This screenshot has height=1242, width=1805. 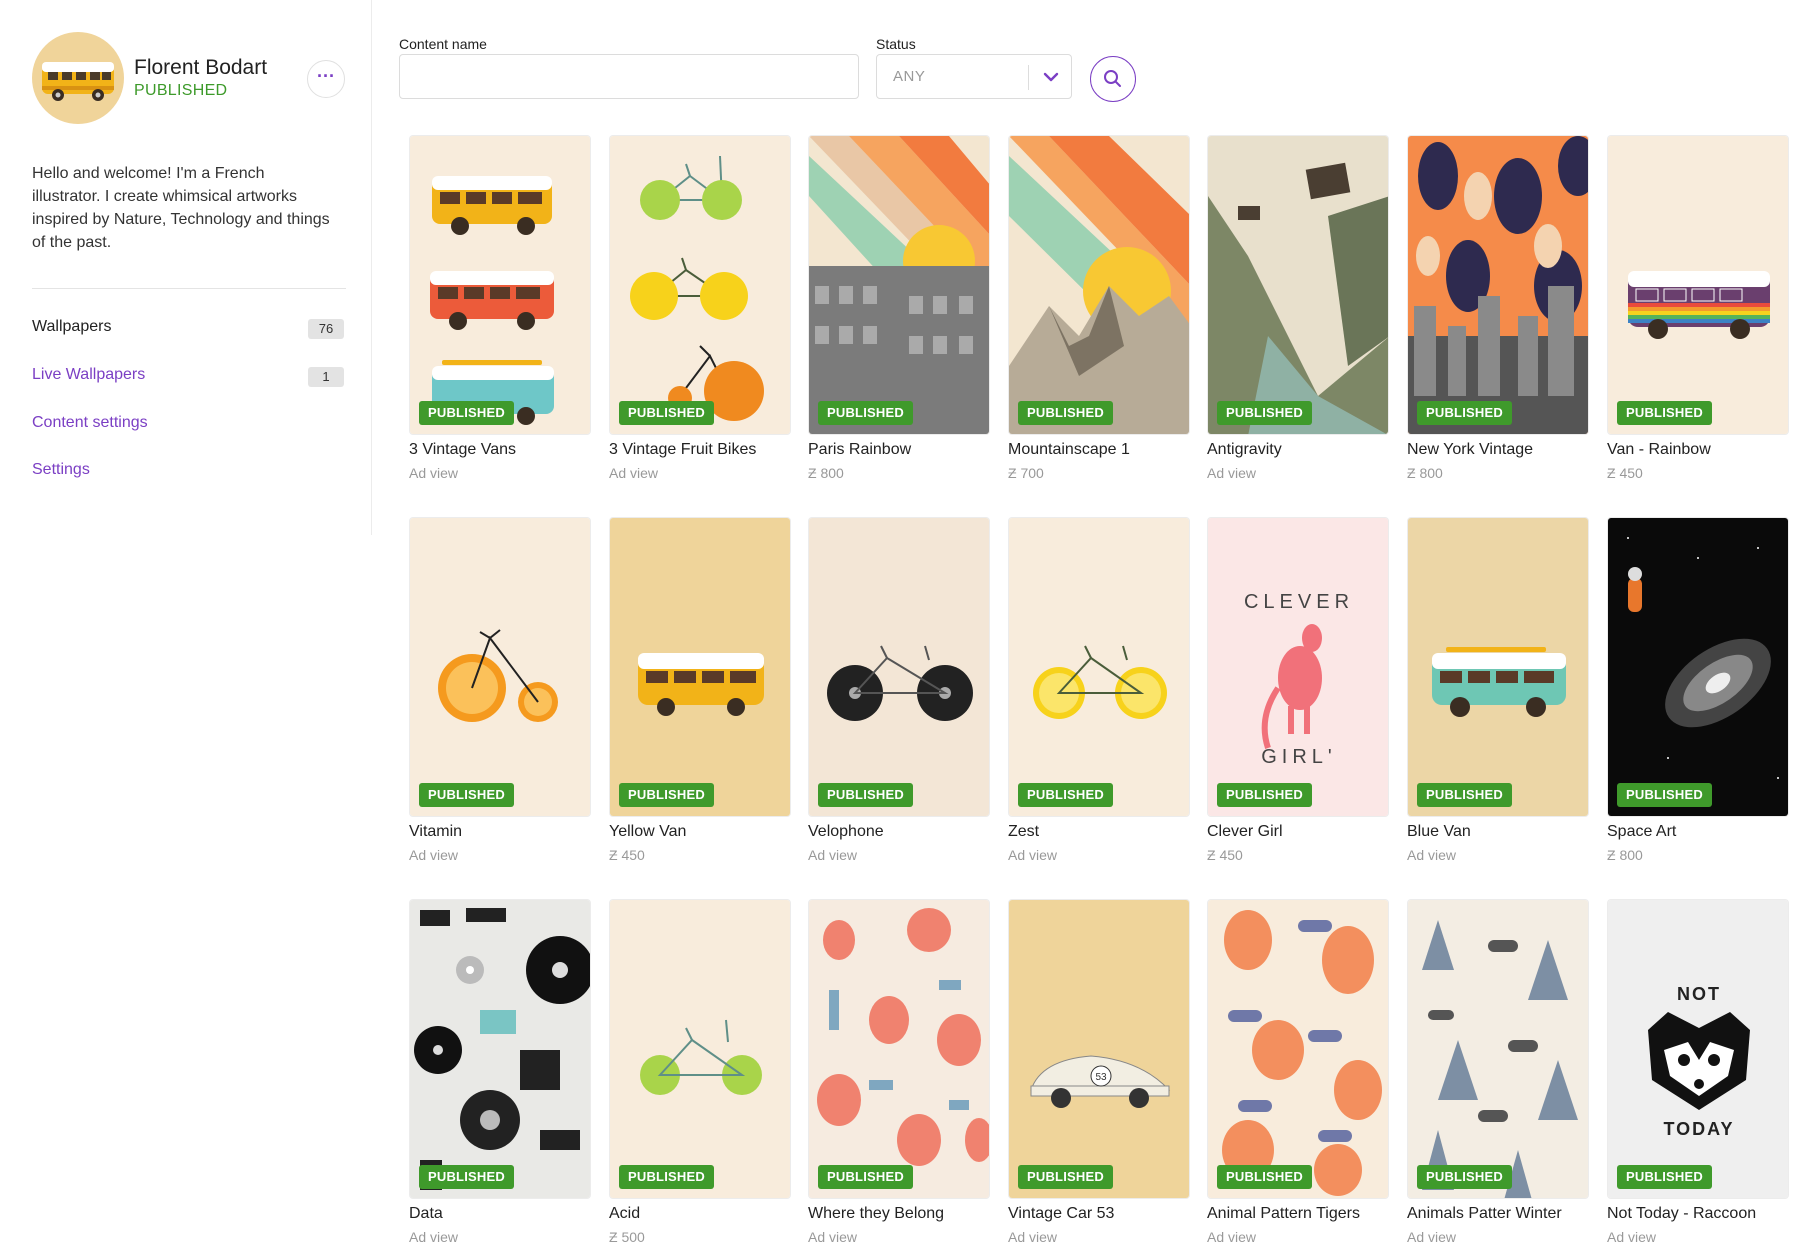 I want to click on content-title: Antigravity, so click(x=1244, y=450).